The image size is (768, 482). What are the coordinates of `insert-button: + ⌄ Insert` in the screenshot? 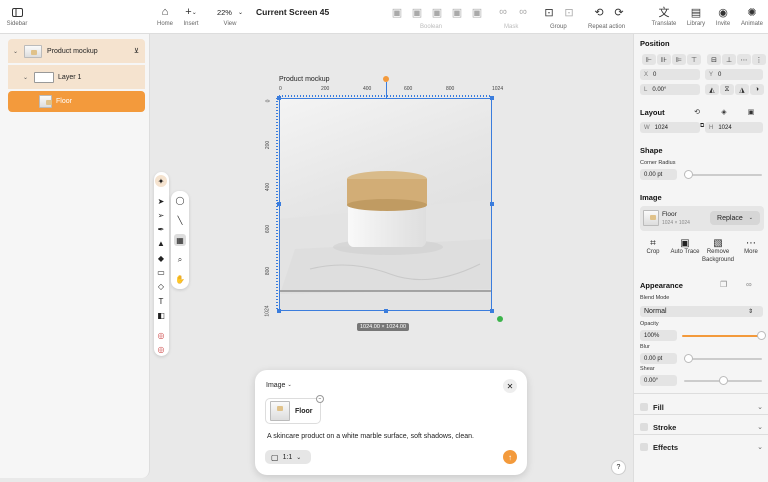 It's located at (191, 16).